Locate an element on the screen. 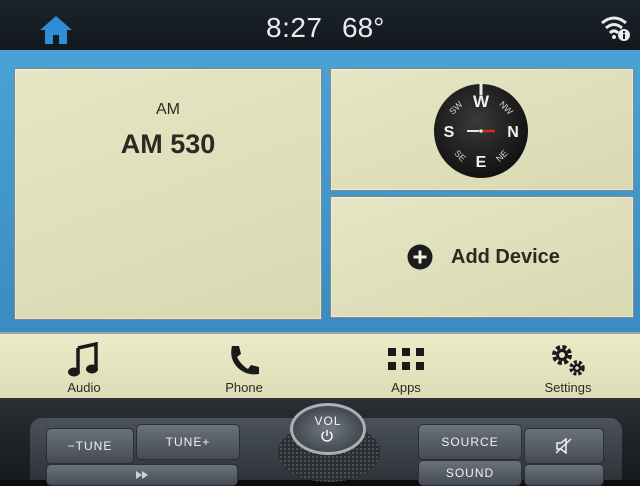  seek-icon is located at coordinates (142, 475).